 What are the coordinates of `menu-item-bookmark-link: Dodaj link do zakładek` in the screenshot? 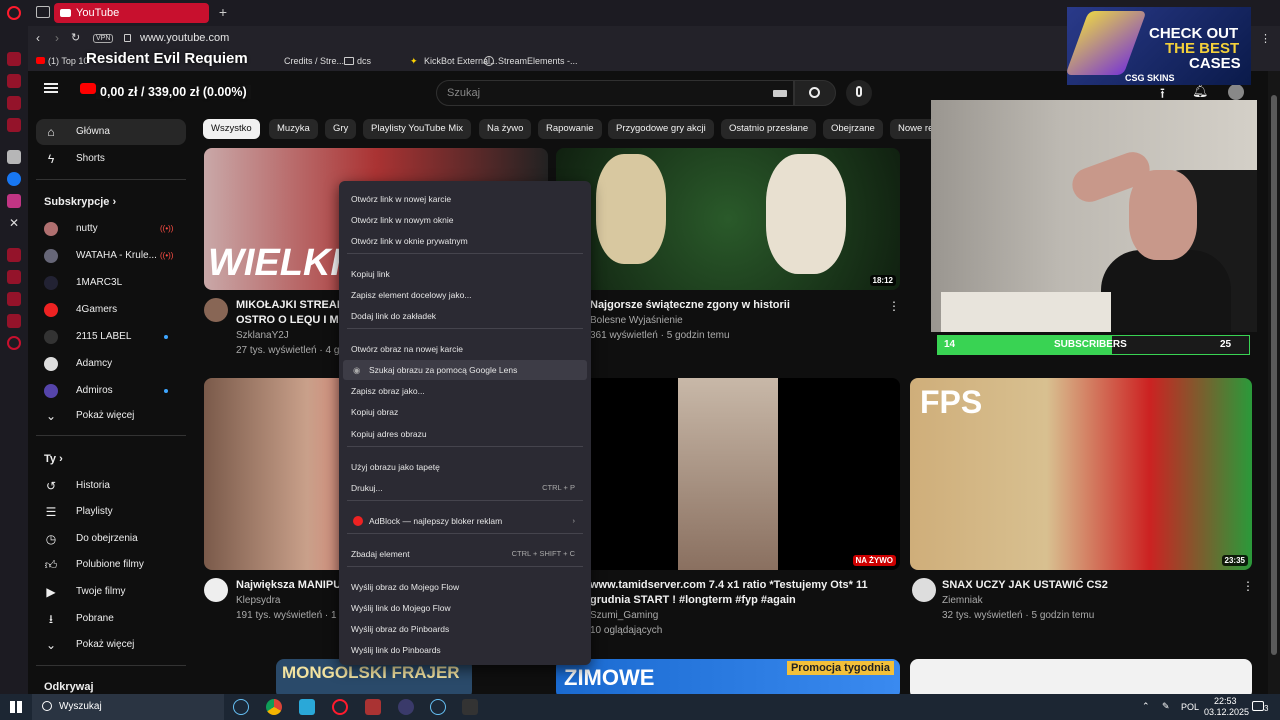 It's located at (465, 316).